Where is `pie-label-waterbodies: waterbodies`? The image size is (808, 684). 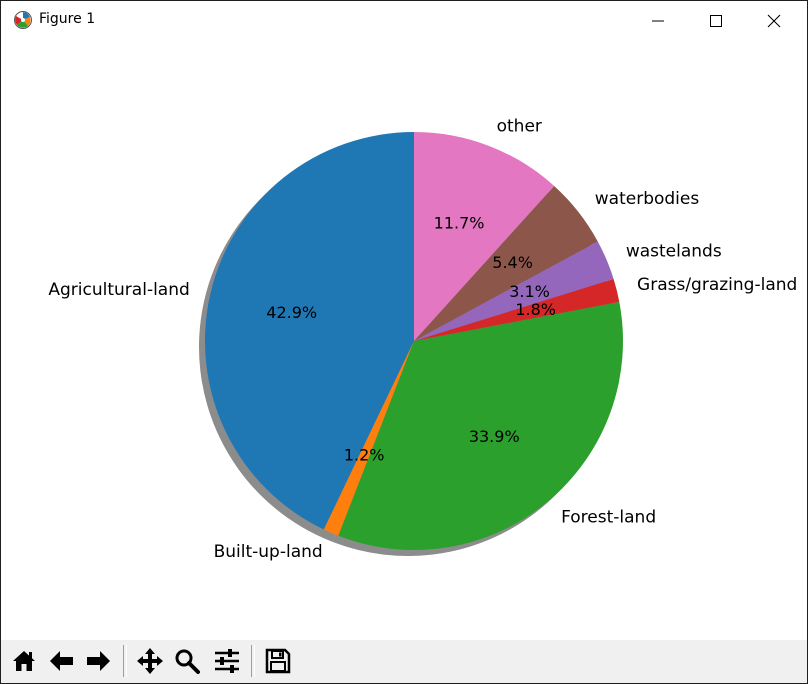
pie-label-waterbodies: waterbodies is located at coordinates (647, 199).